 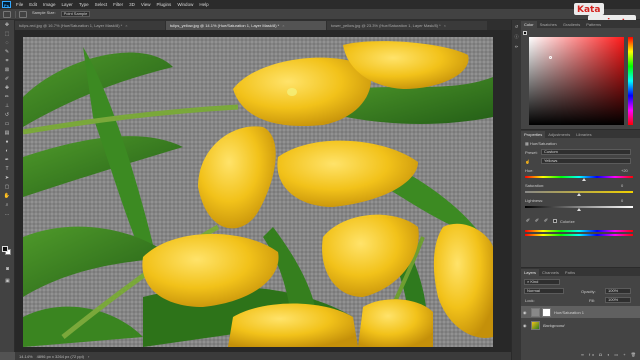 What do you see at coordinates (19, 4) in the screenshot?
I see `menu-file: File` at bounding box center [19, 4].